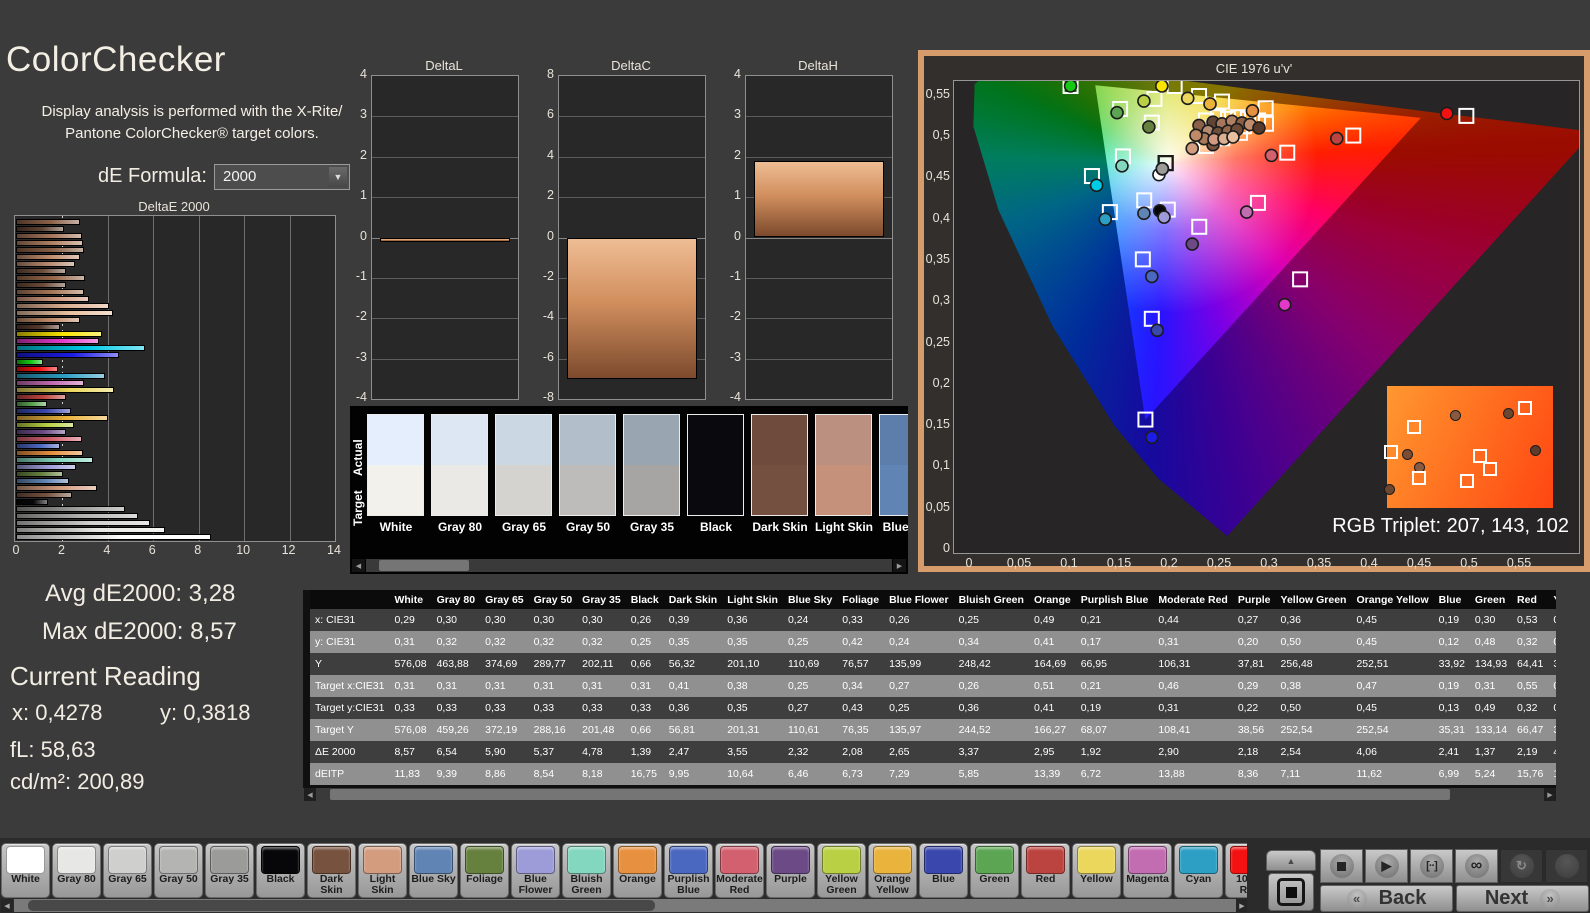 Image resolution: width=1590 pixels, height=913 pixels. I want to click on patch-button-label: Blue, so click(943, 879).